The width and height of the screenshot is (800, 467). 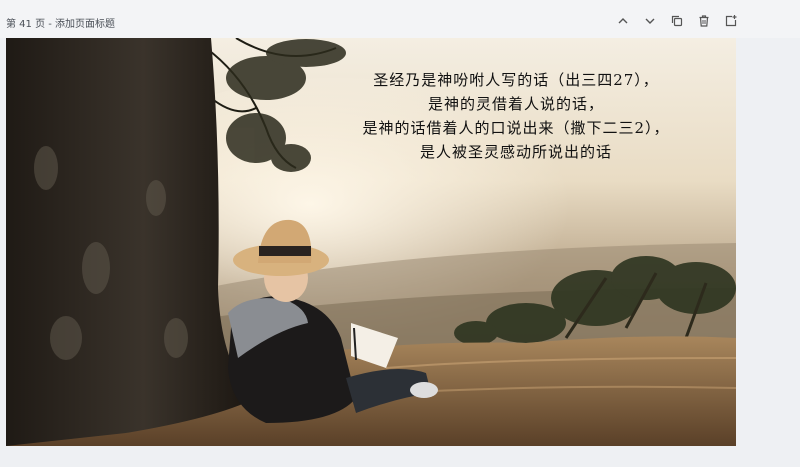 I want to click on move-down-button, so click(x=650, y=21).